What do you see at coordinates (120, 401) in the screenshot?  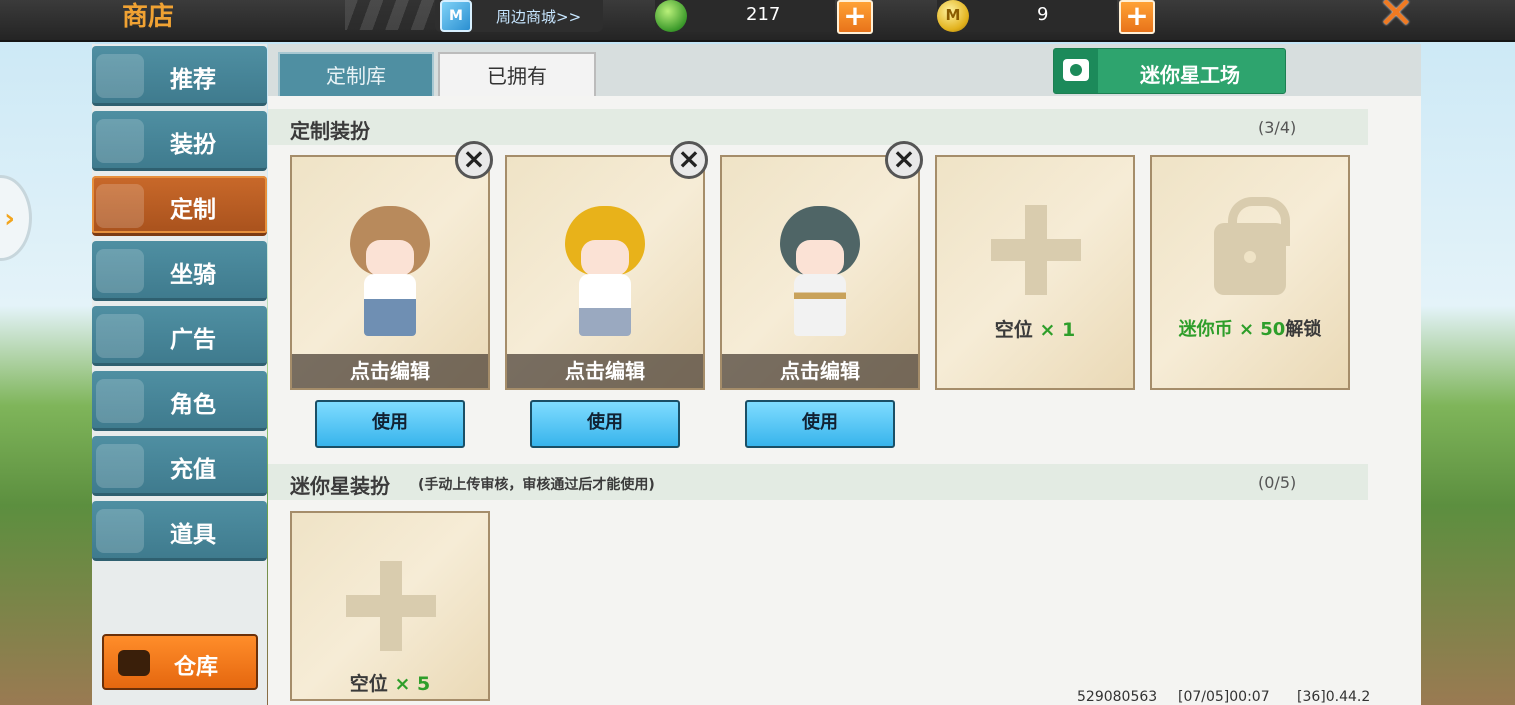 I see `character-icon` at bounding box center [120, 401].